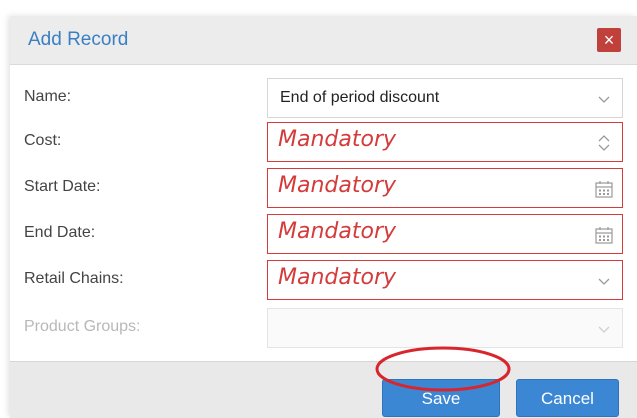 The width and height of the screenshot is (637, 418). Describe the element at coordinates (337, 185) in the screenshot. I see `start-date-placeholder: Mandatory` at that location.